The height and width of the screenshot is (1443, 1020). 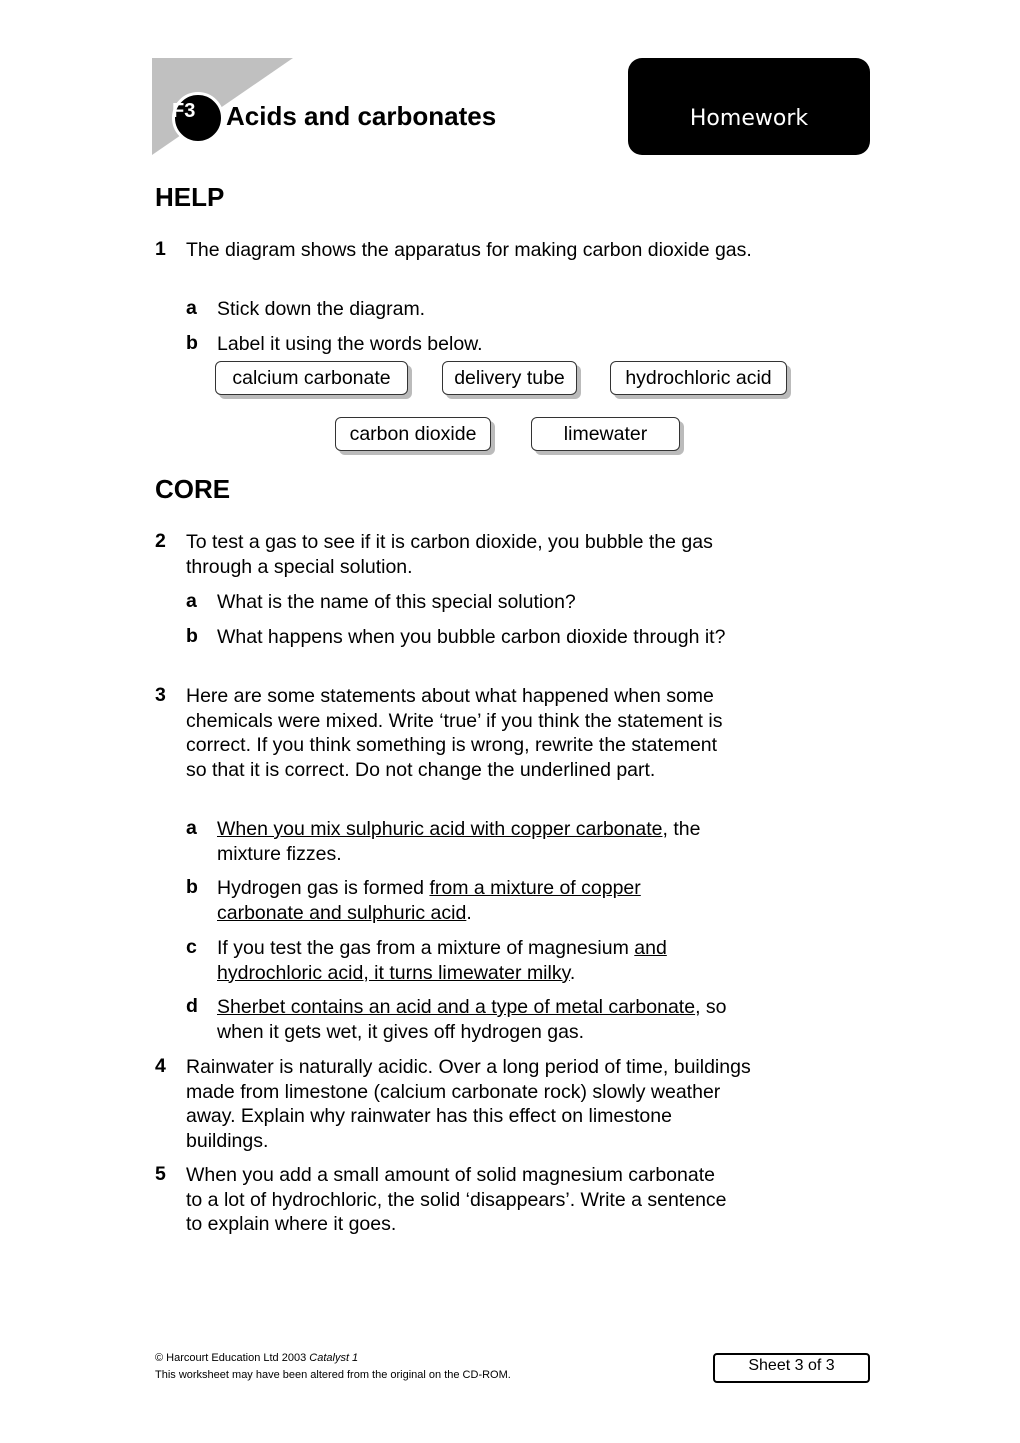 I want to click on word-card: carbon dioxide, so click(x=413, y=434).